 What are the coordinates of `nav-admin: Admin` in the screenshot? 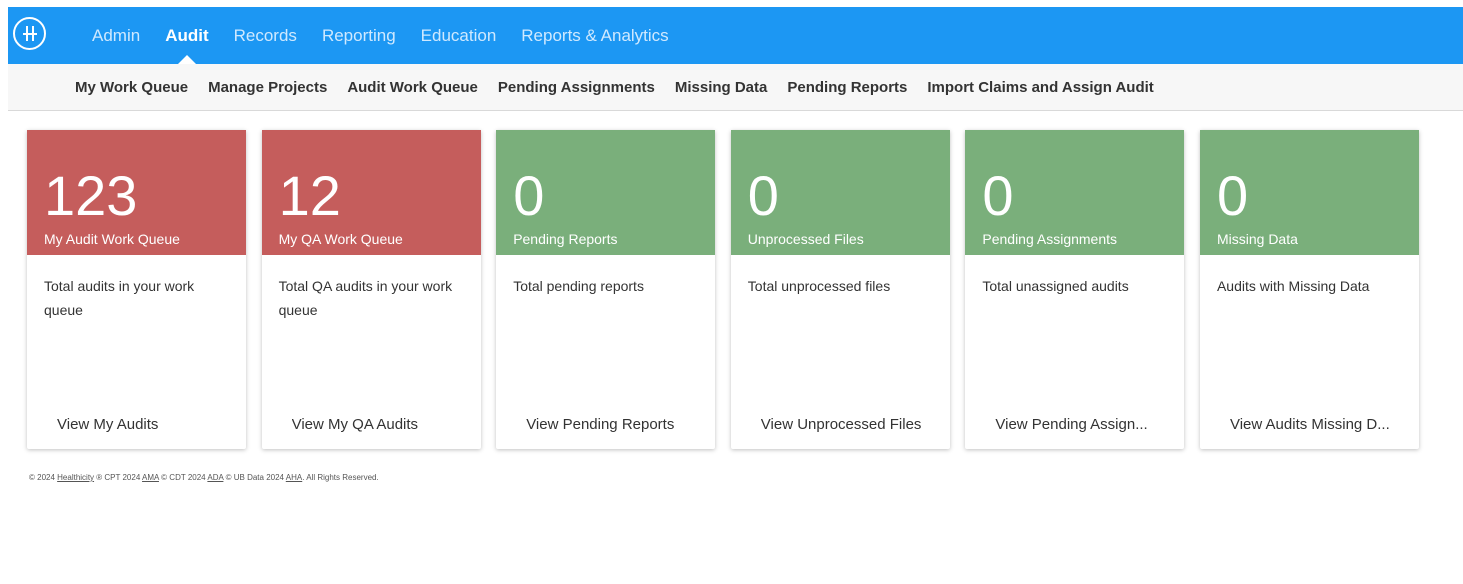 It's located at (116, 35).